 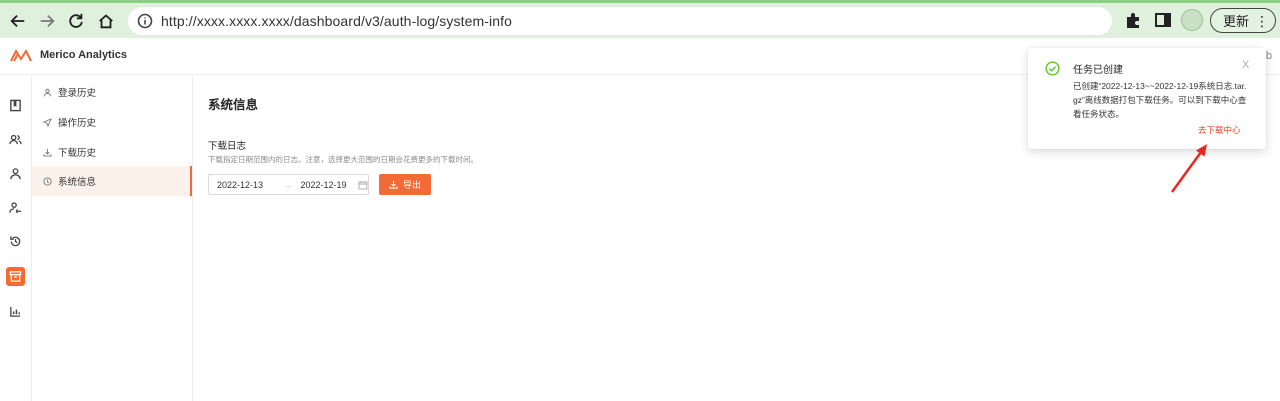 I want to click on more-icon: ⋮, so click(x=1262, y=20).